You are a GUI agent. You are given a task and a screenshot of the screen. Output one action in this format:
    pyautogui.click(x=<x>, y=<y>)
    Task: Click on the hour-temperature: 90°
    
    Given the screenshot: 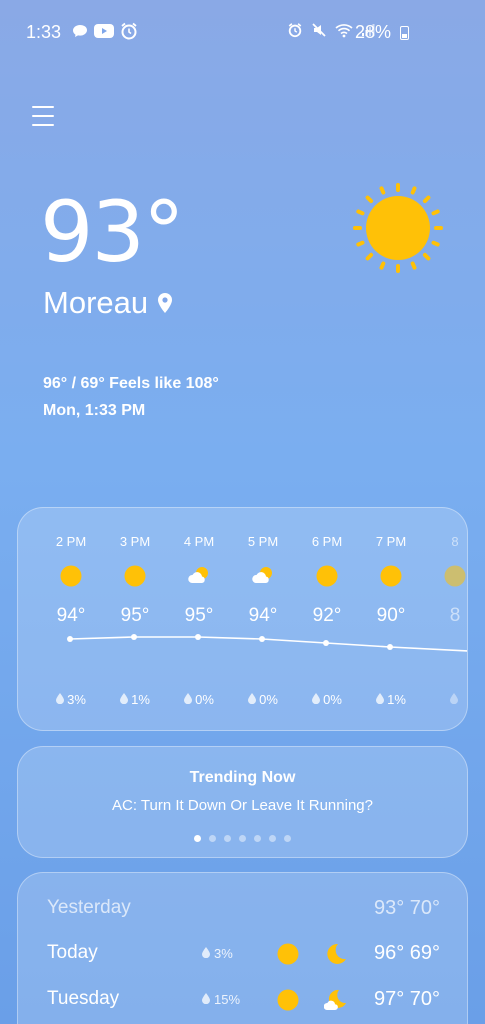 What is the action you would take?
    pyautogui.click(x=391, y=615)
    